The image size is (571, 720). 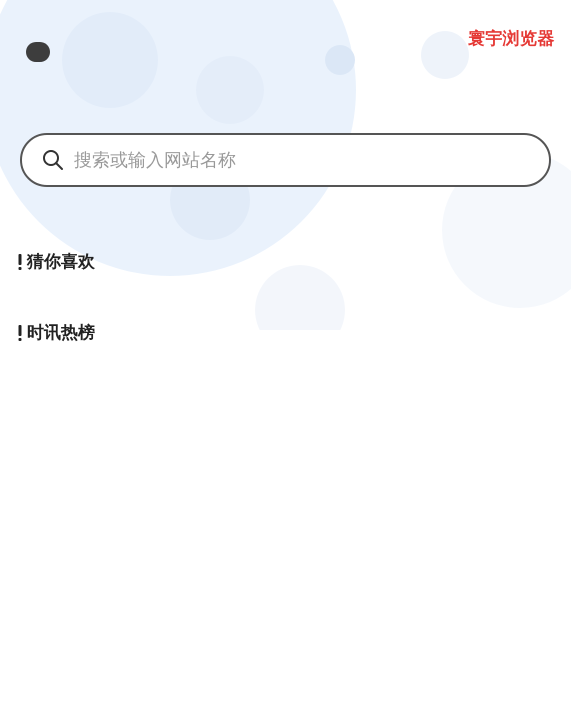 What do you see at coordinates (511, 39) in the screenshot?
I see `brand-title: 寰宇浏览器` at bounding box center [511, 39].